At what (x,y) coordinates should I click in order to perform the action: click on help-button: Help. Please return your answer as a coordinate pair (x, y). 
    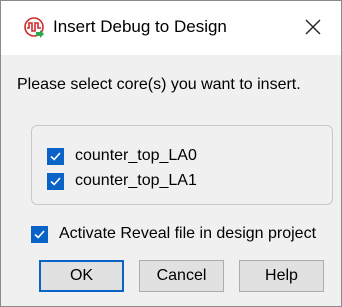
    Looking at the image, I should click on (281, 276).